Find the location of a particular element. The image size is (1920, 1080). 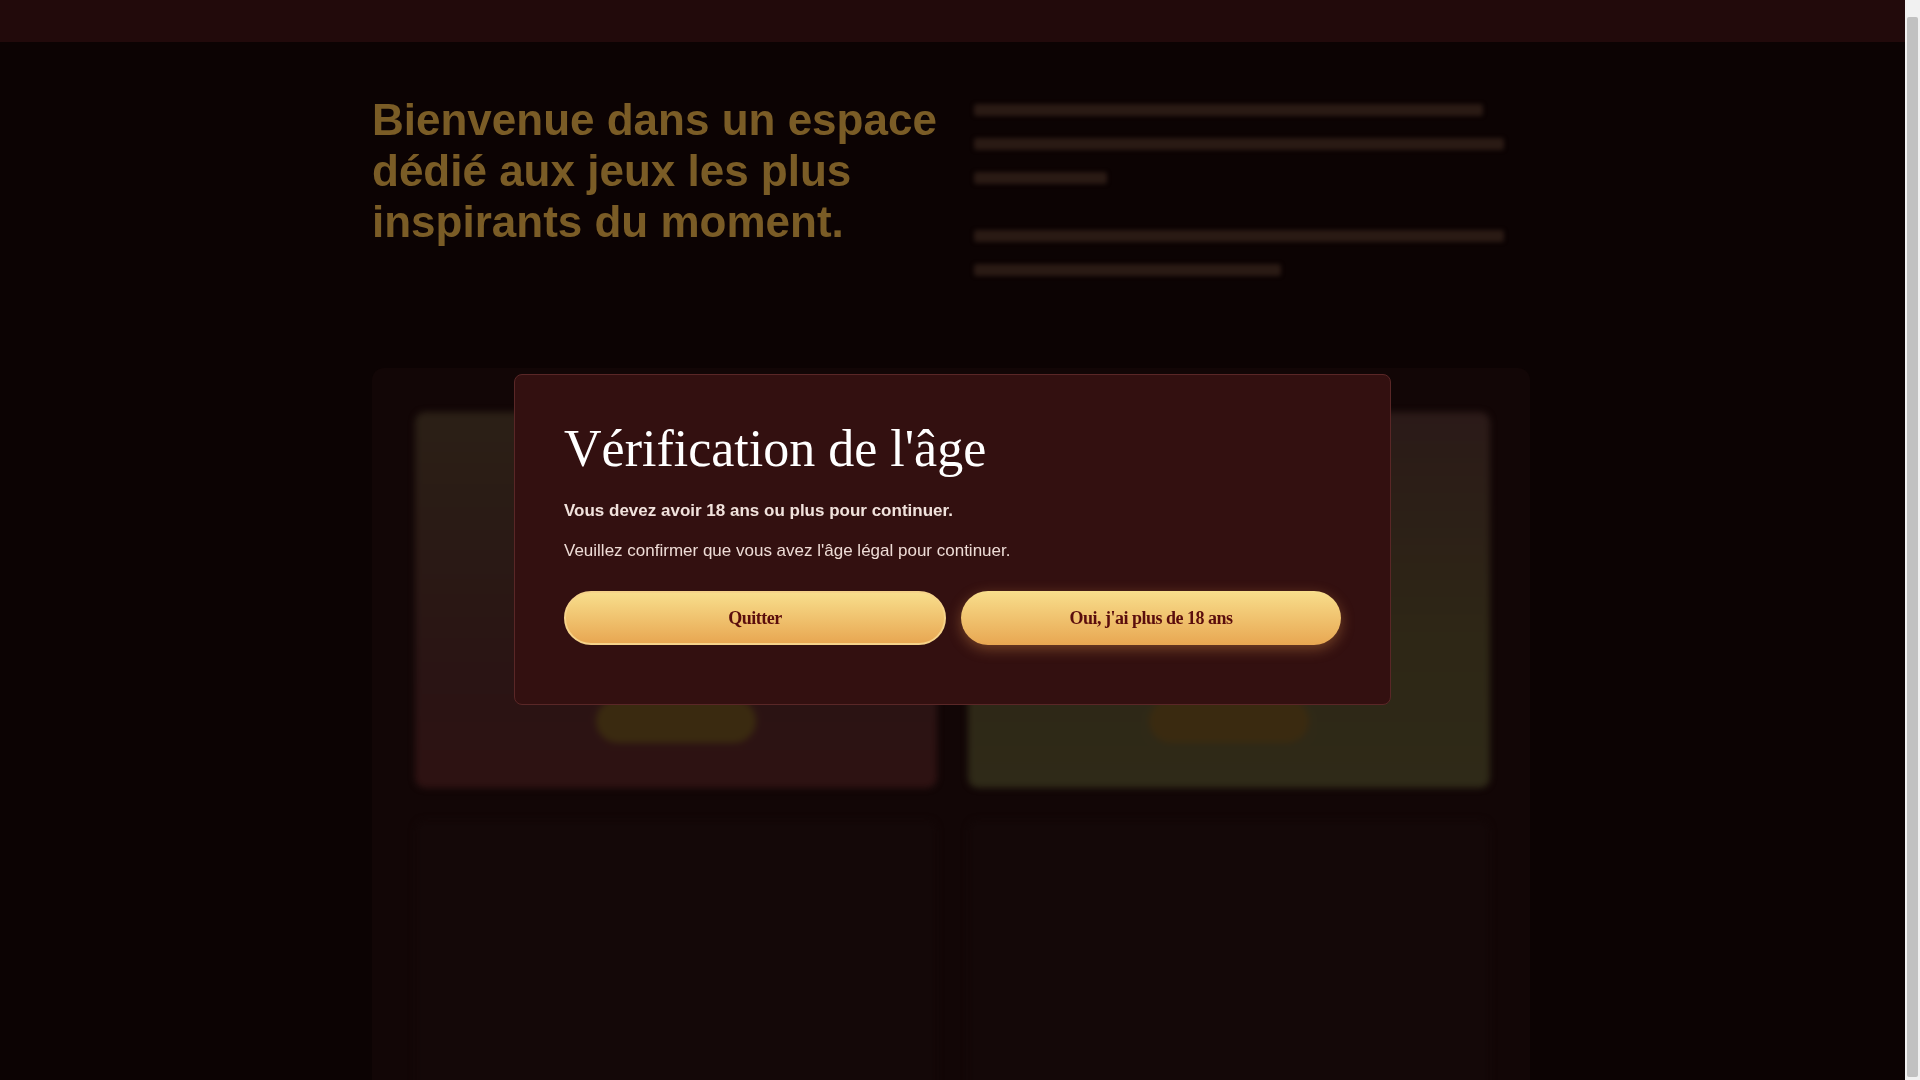

confirm-button: Oui, j'ai plus de 18 ans is located at coordinates (1151, 618).